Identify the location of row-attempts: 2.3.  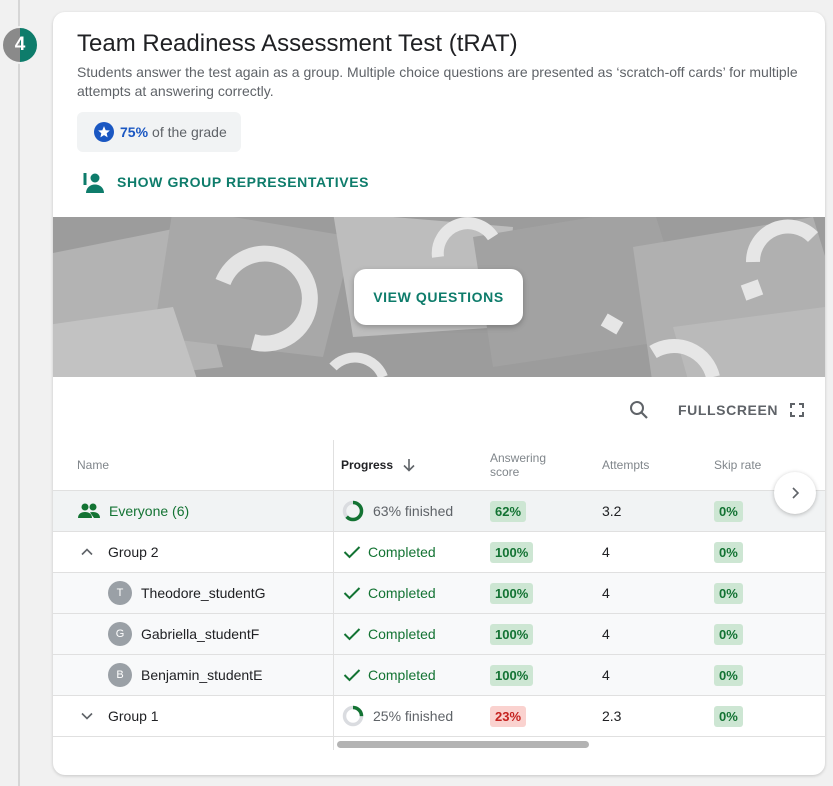
(612, 716).